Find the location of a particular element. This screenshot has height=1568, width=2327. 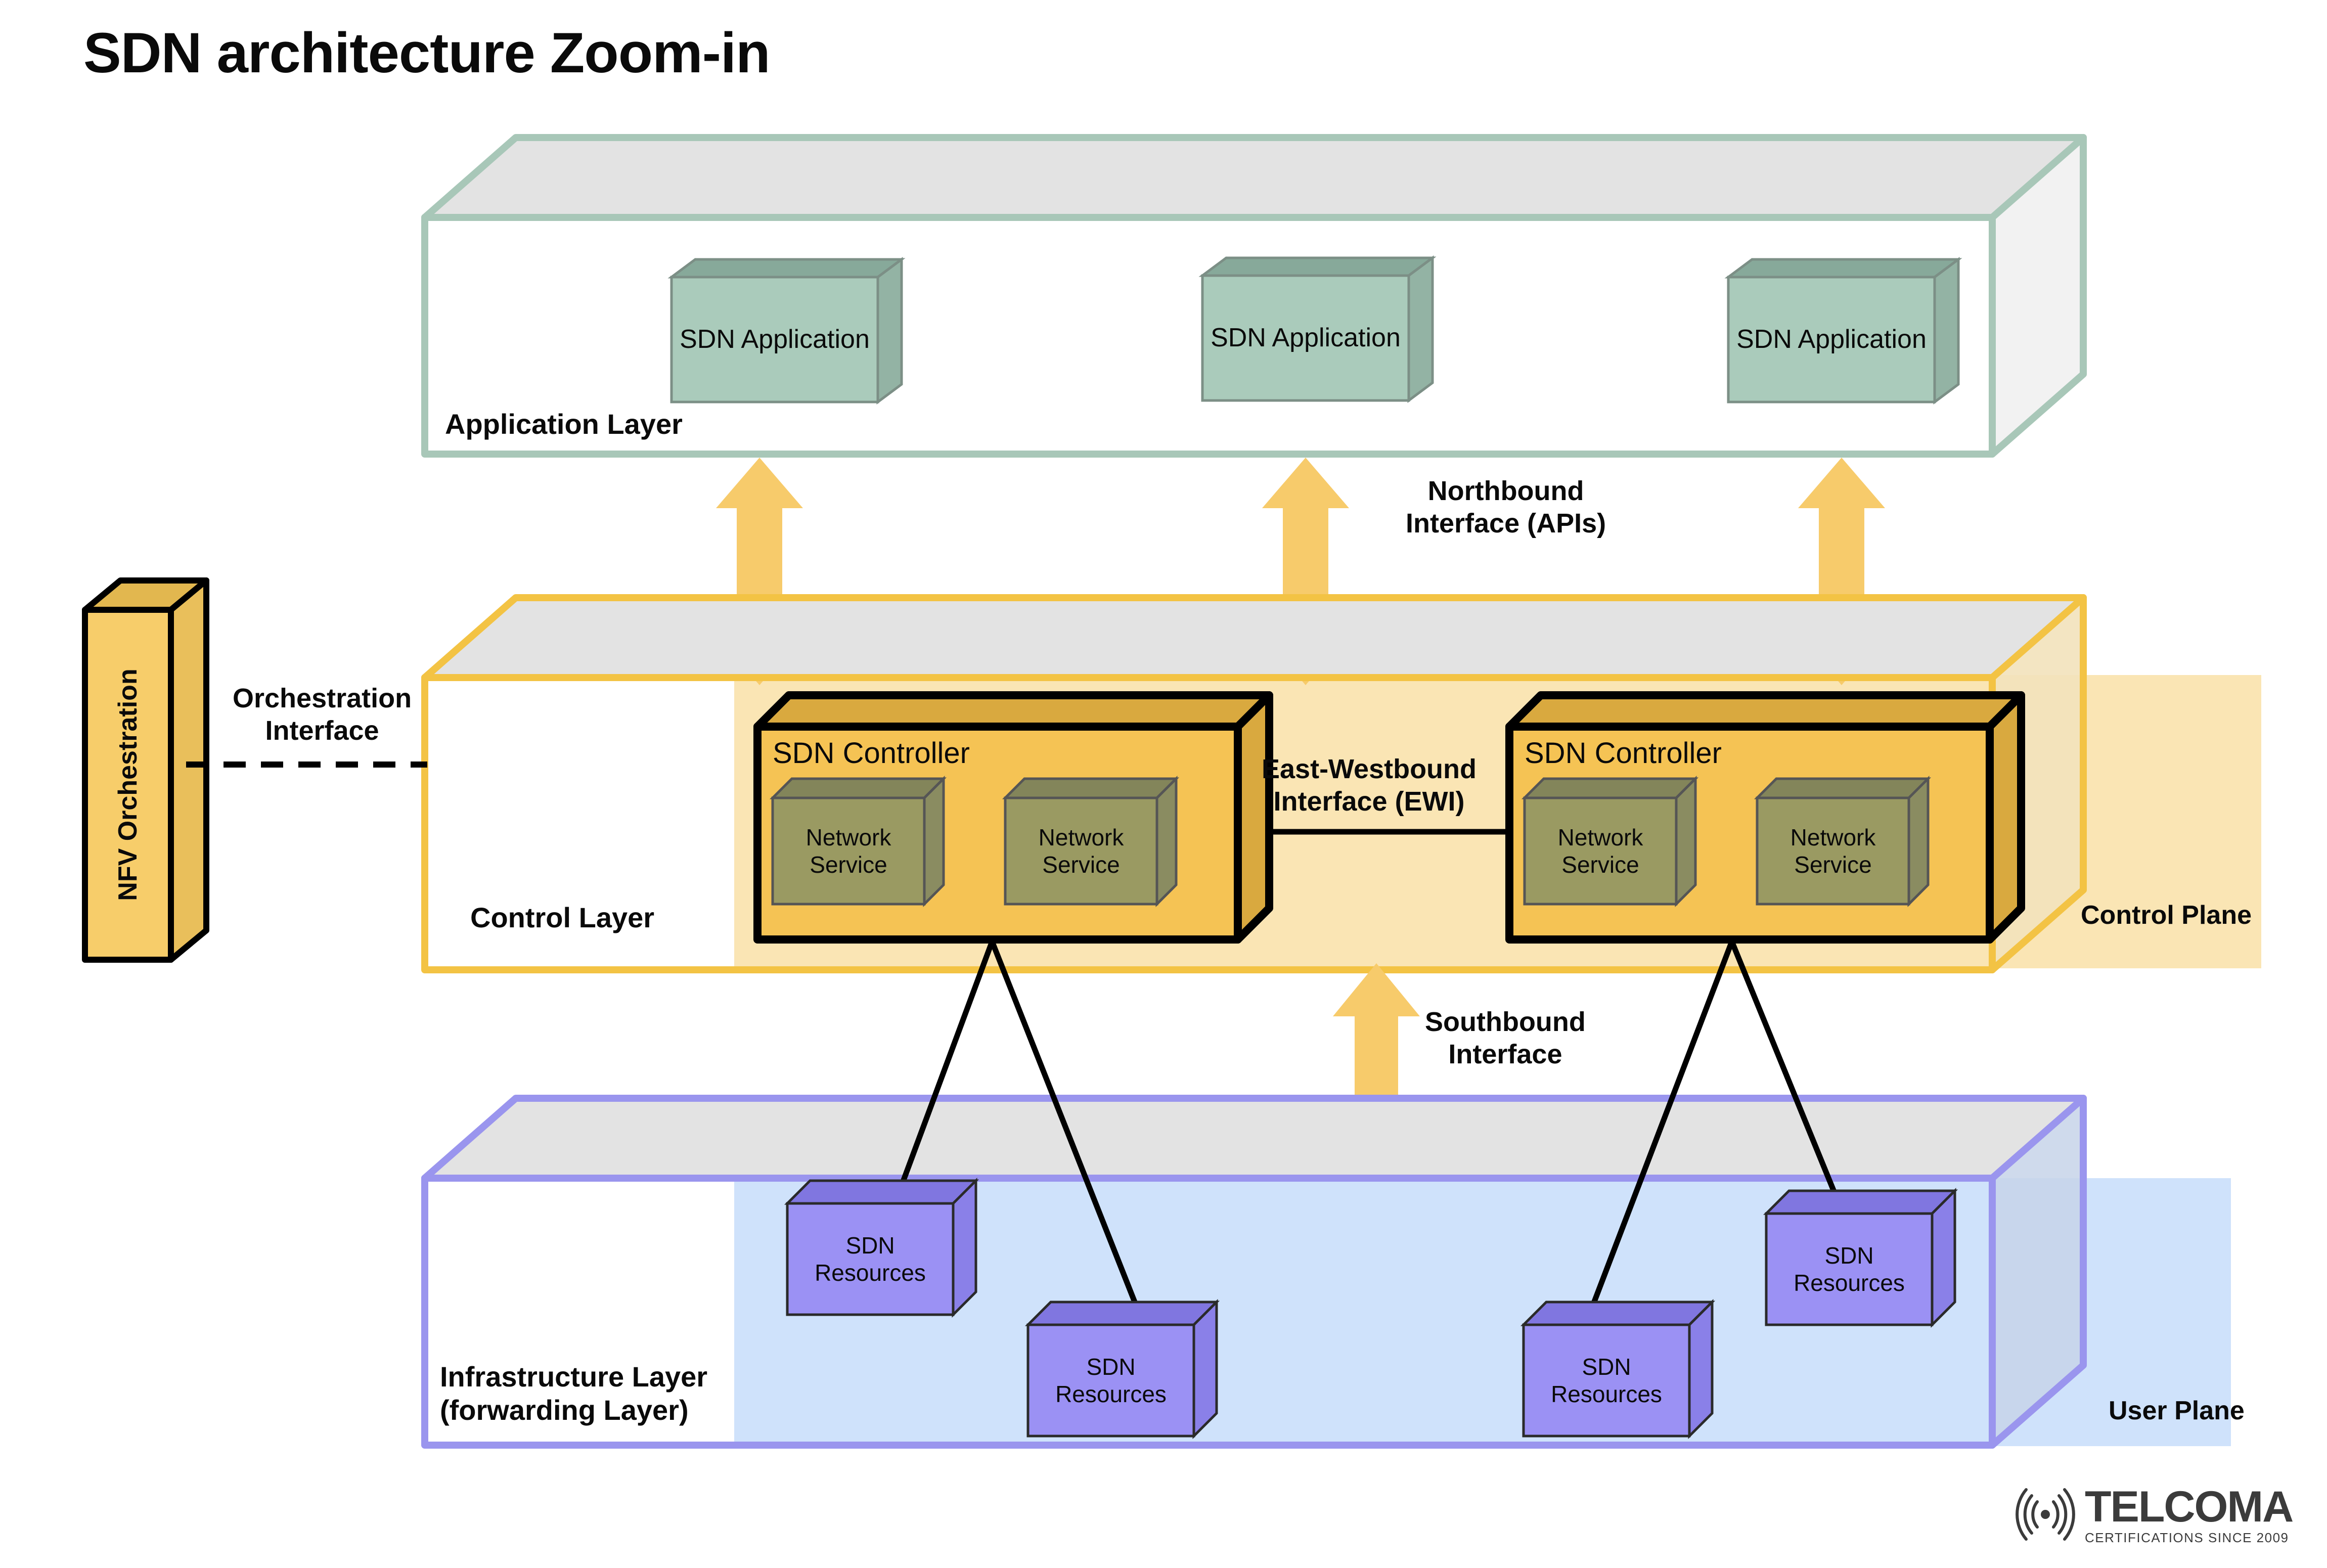

northbound-interface-label: Northbound Interface (APIs) is located at coordinates (1506, 507).